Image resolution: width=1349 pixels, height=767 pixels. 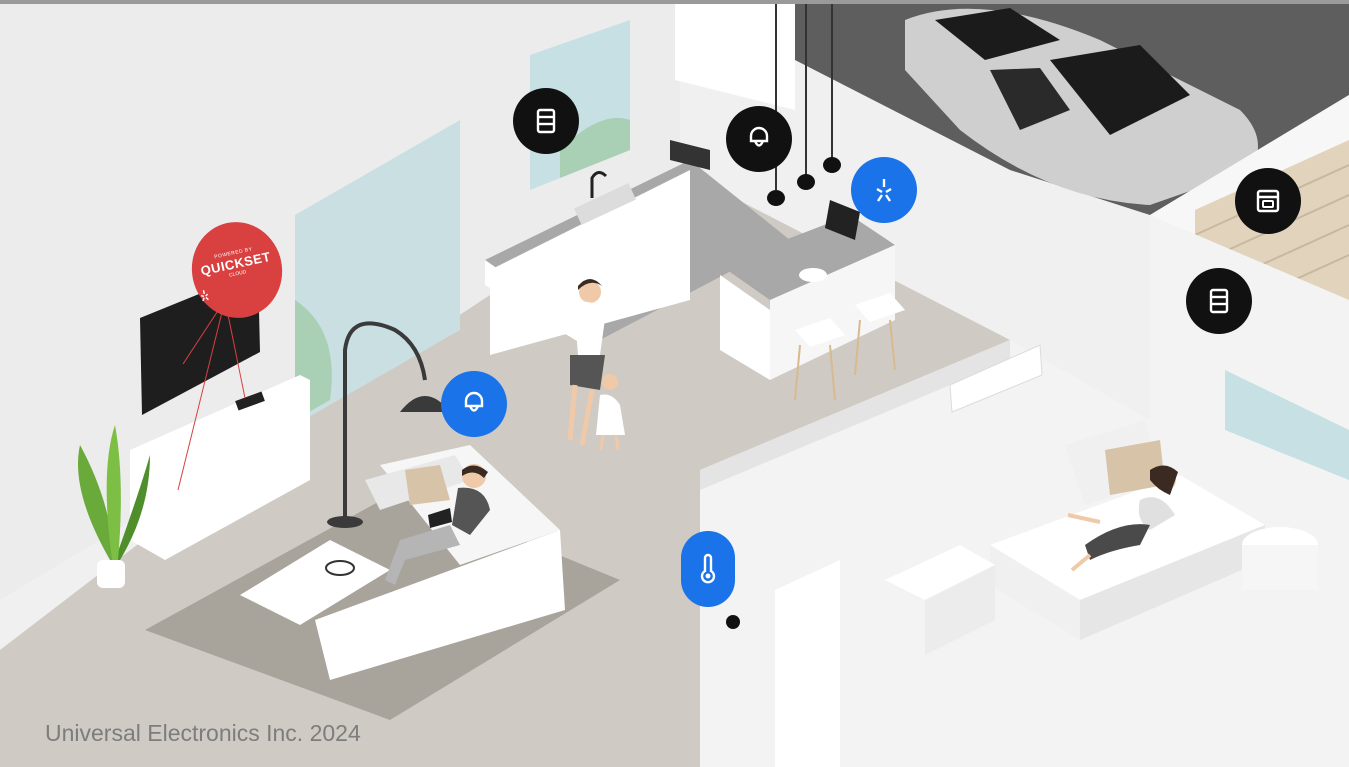 I want to click on thermostat-badge, so click(x=708, y=569).